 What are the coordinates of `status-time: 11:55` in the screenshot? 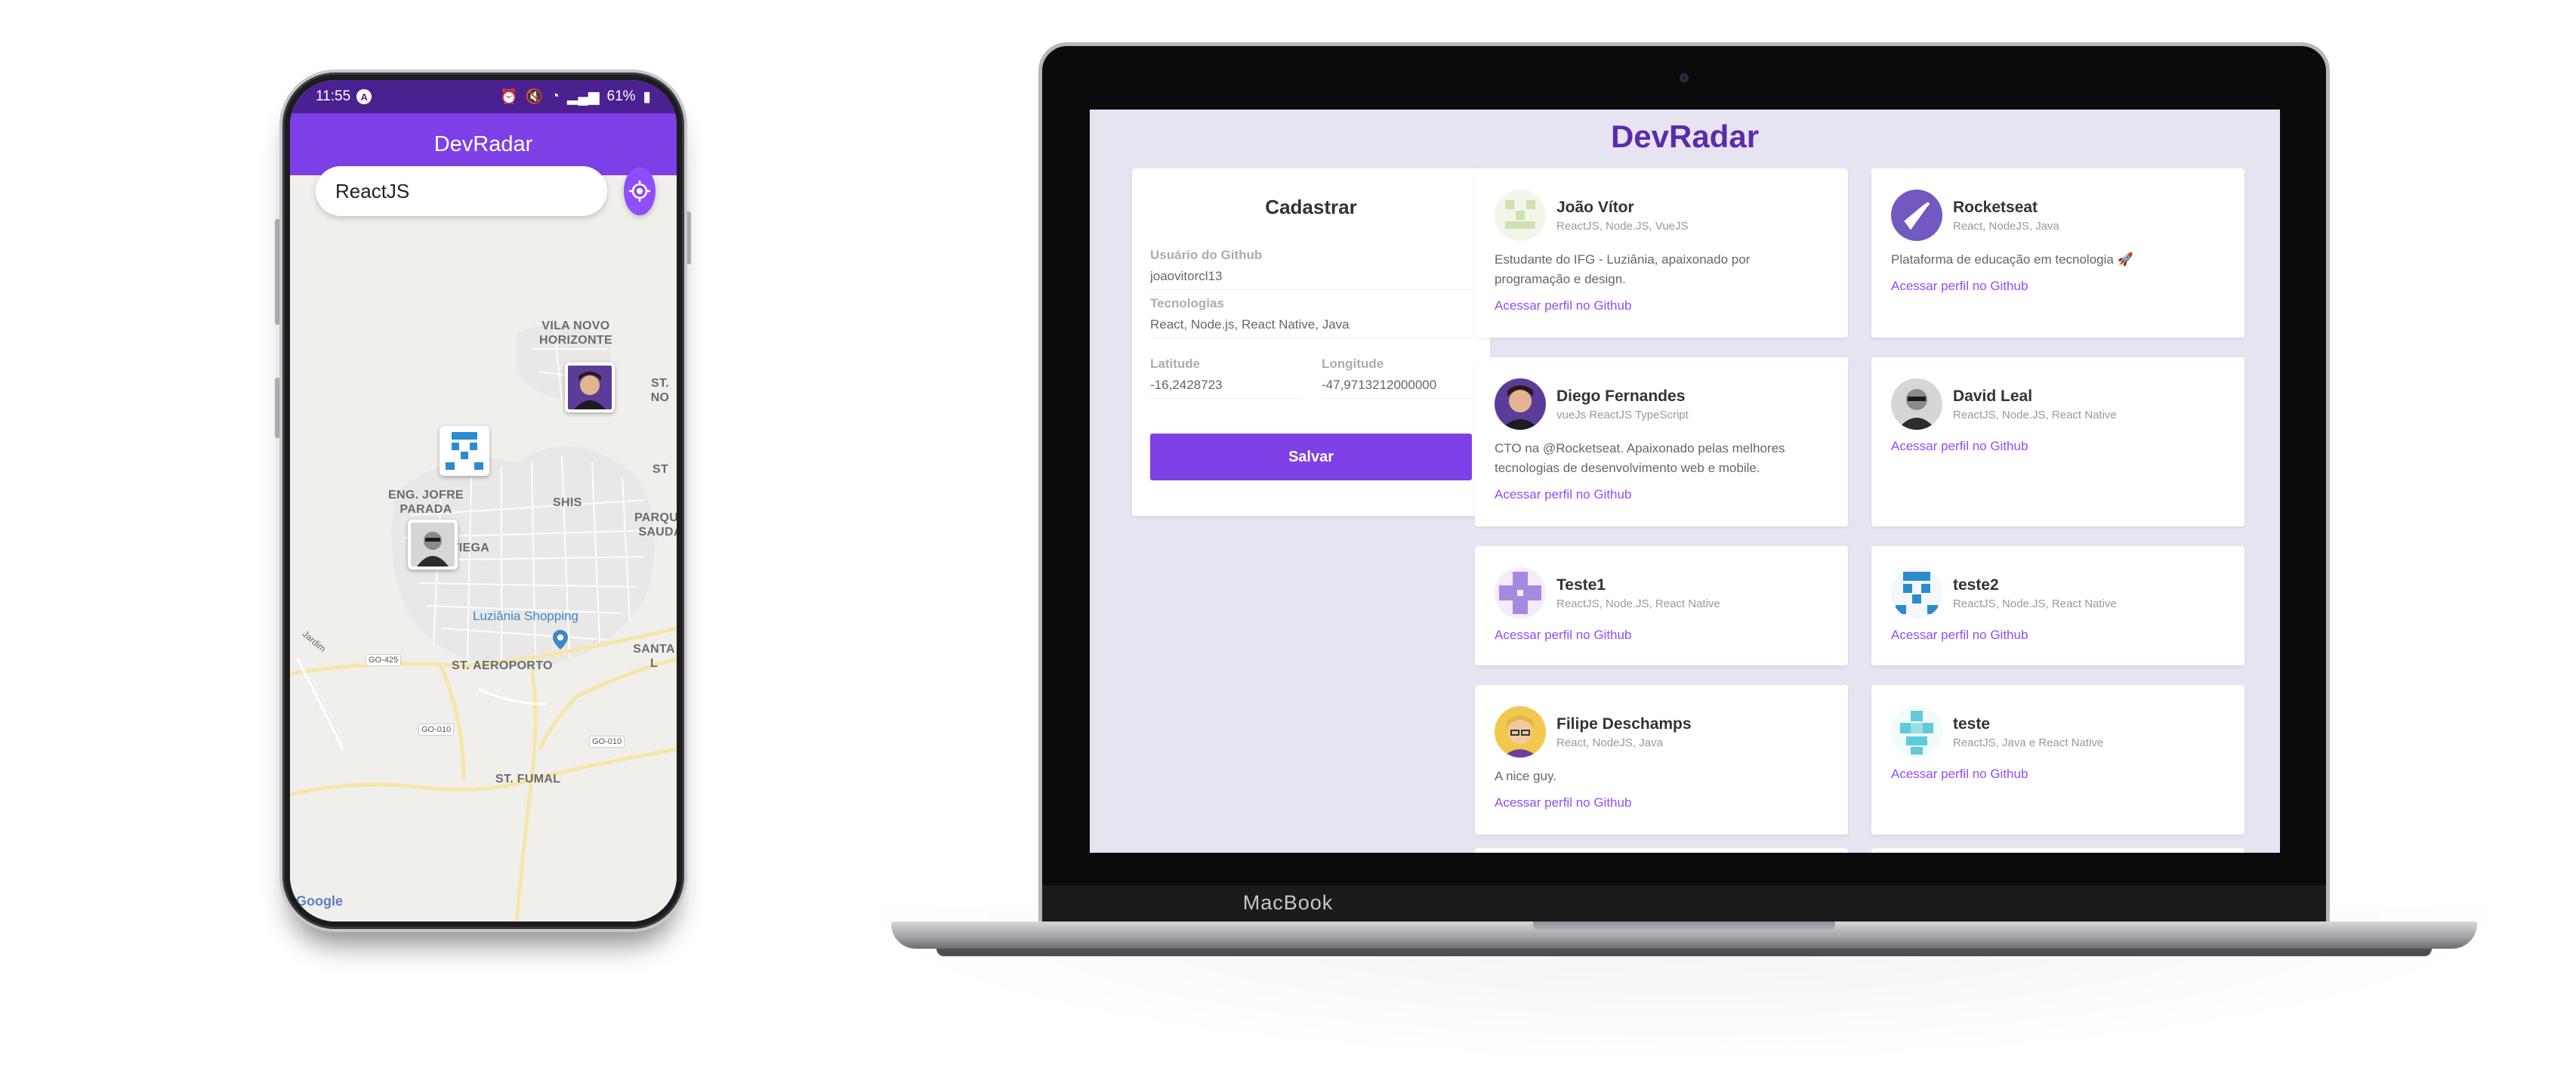 It's located at (333, 96).